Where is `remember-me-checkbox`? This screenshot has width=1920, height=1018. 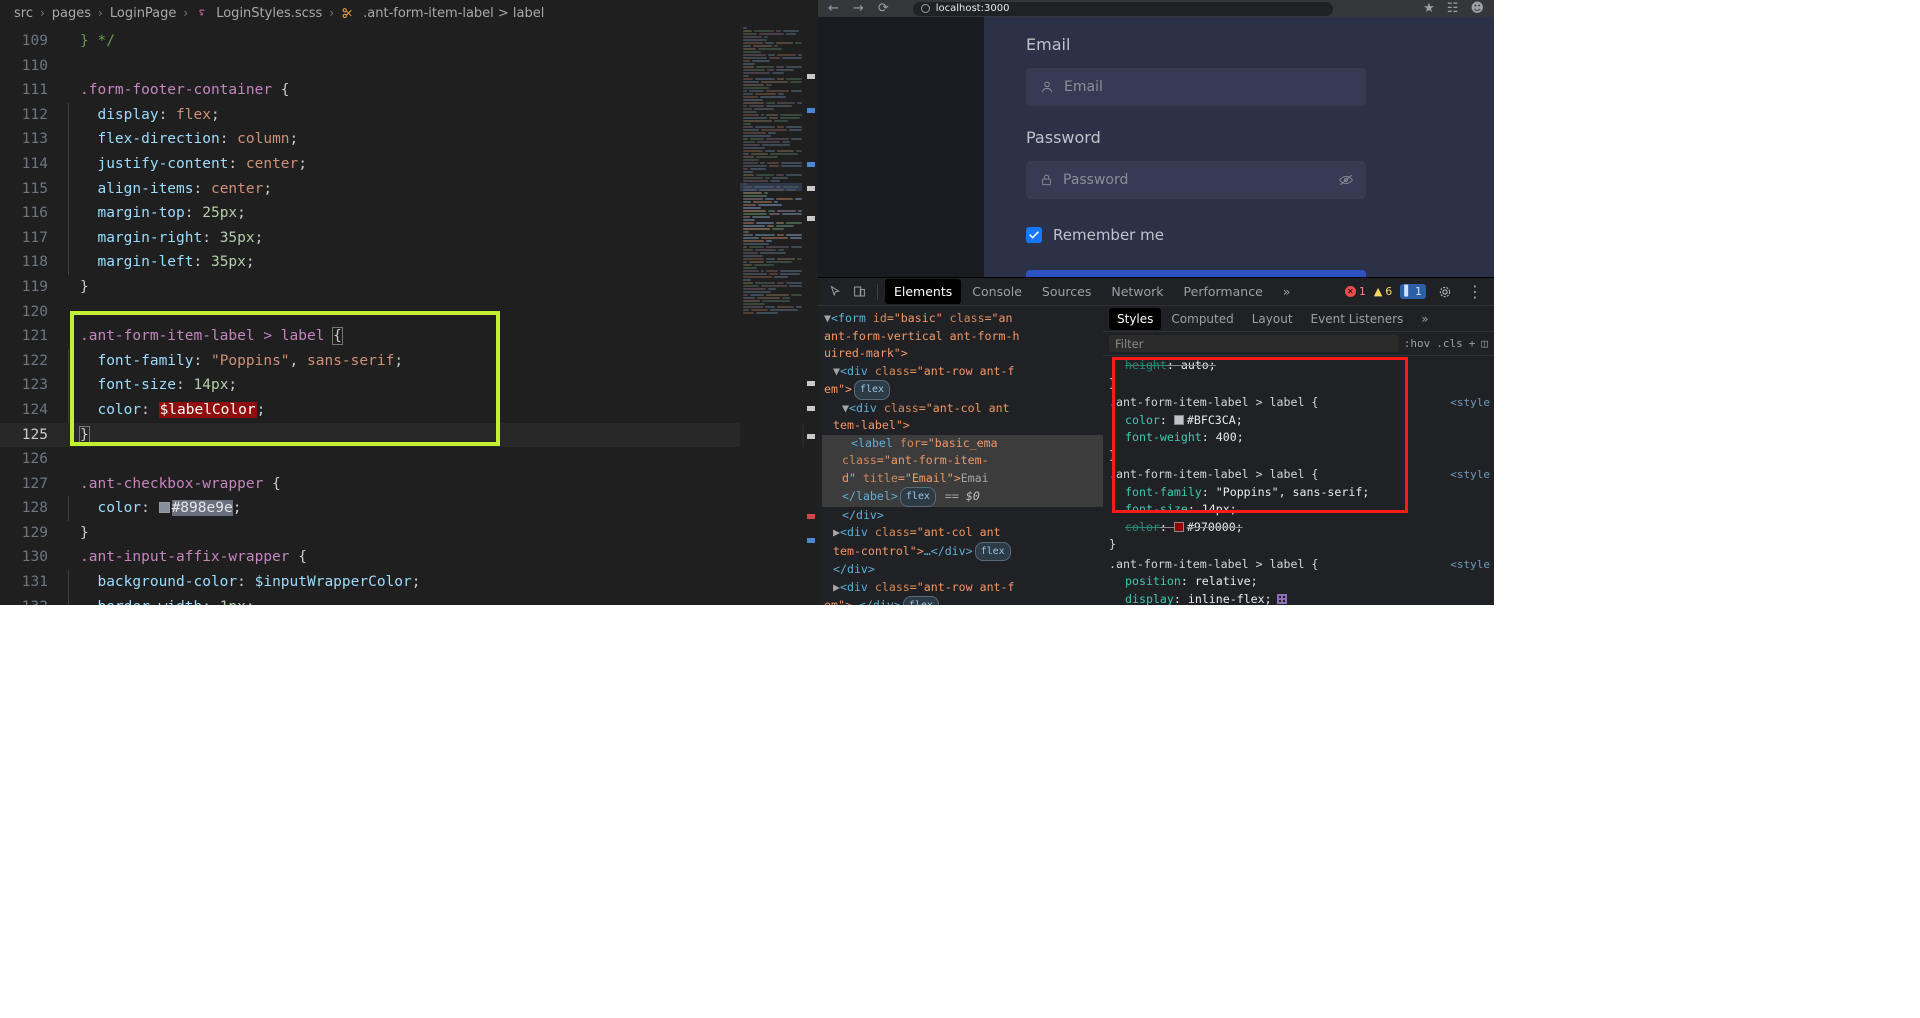 remember-me-checkbox is located at coordinates (1034, 235).